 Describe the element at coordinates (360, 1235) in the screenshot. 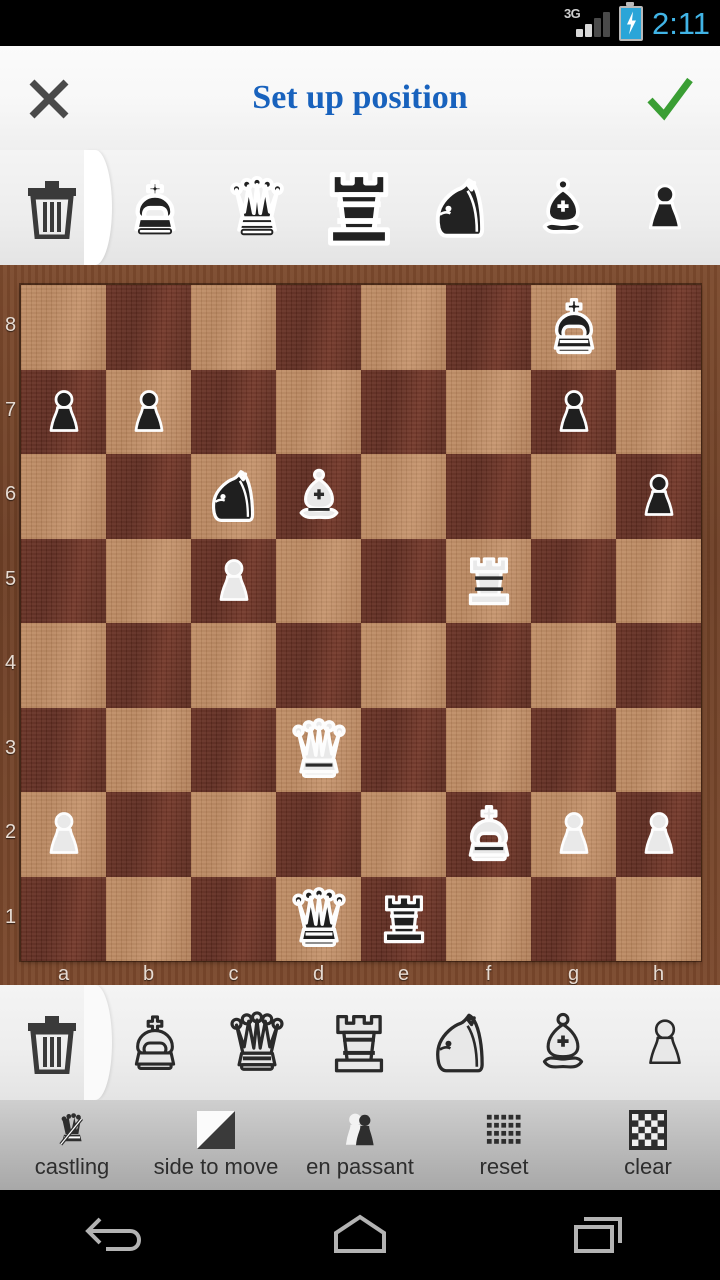

I see `home-icon` at that location.